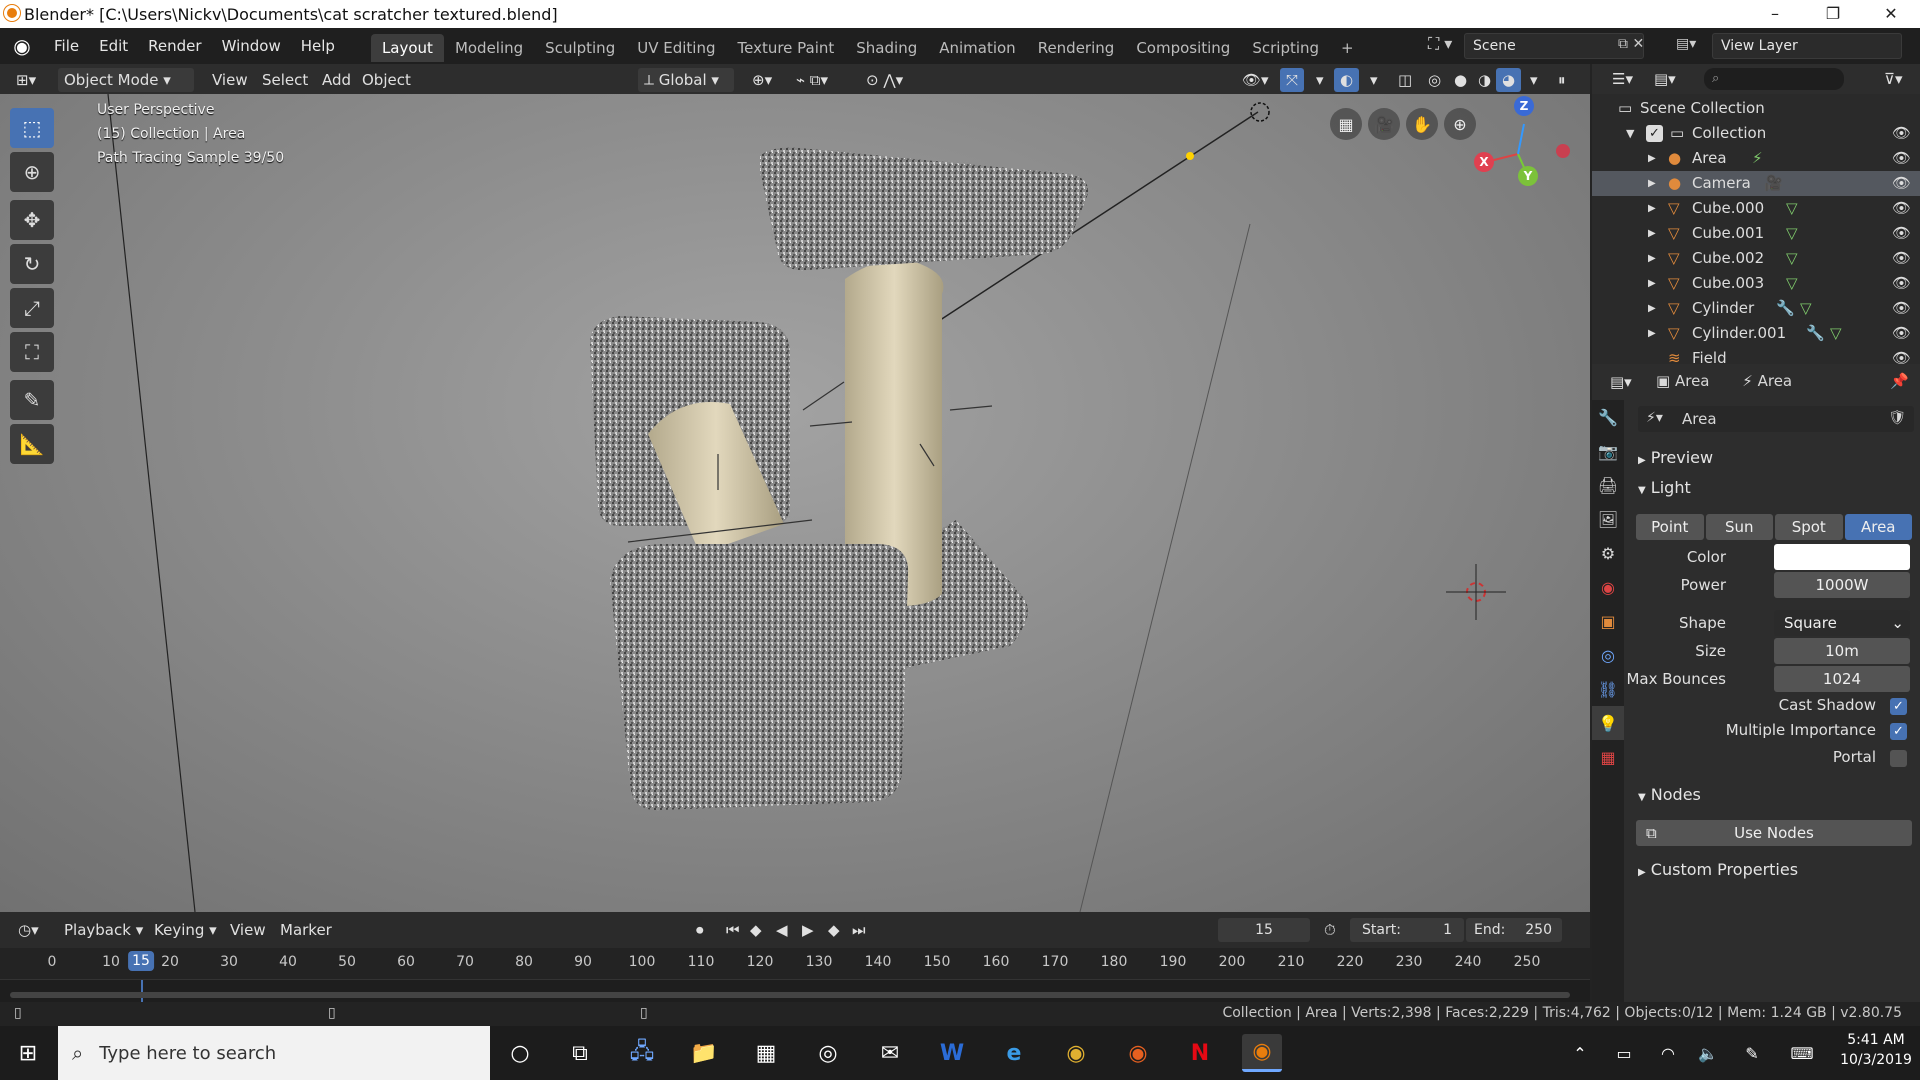 This screenshot has height=1080, width=1920. I want to click on texture-tab-icon: ▦, so click(1608, 757).